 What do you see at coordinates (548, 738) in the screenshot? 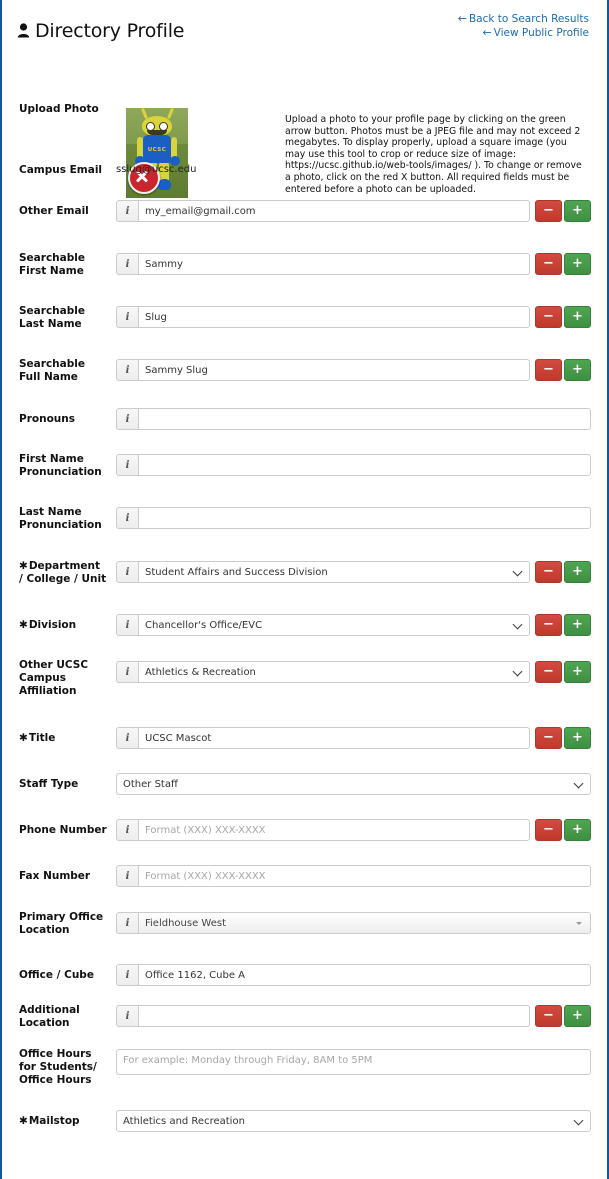
I see `remove-title-button: −` at bounding box center [548, 738].